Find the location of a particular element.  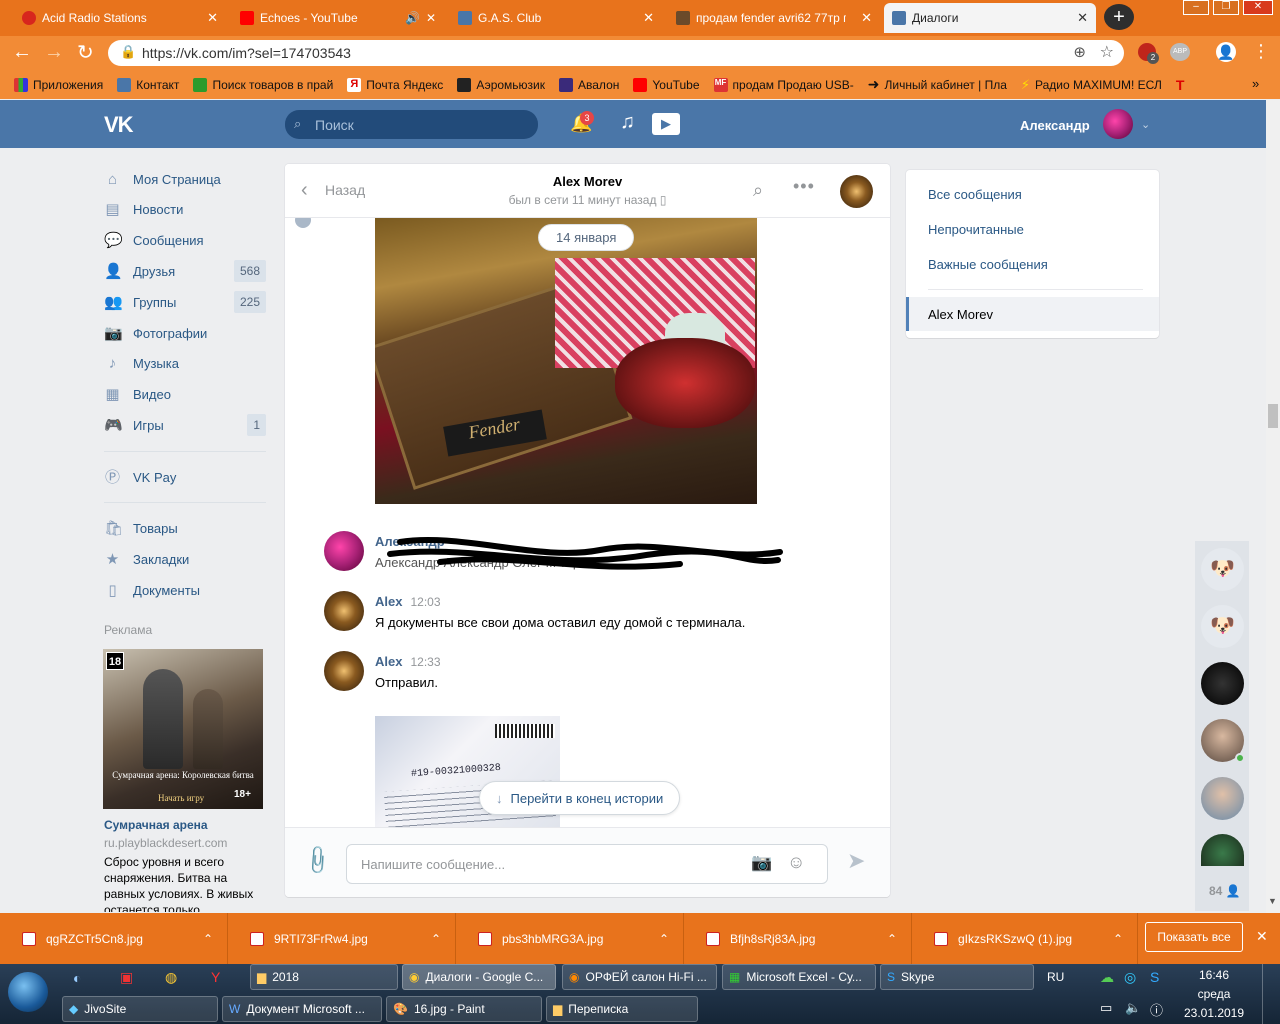

tray-icon: ◎ is located at coordinates (1130, 977).